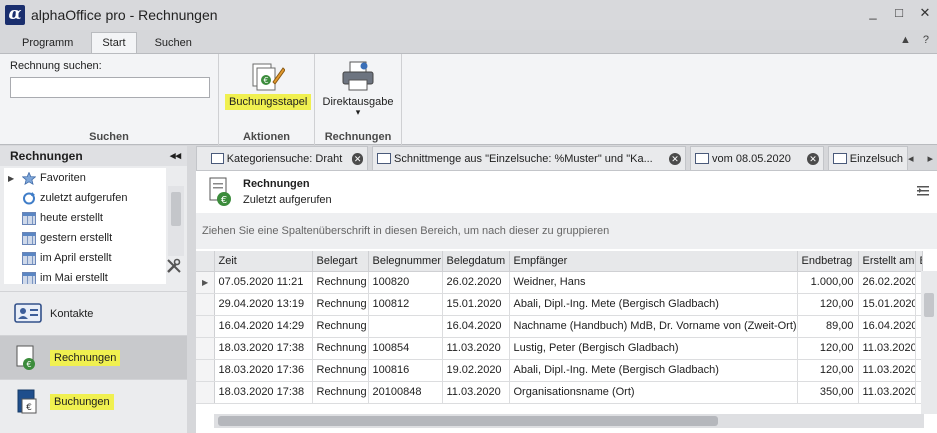 This screenshot has height=433, width=937. I want to click on cell-endbetrag: 1.000,00, so click(828, 282).